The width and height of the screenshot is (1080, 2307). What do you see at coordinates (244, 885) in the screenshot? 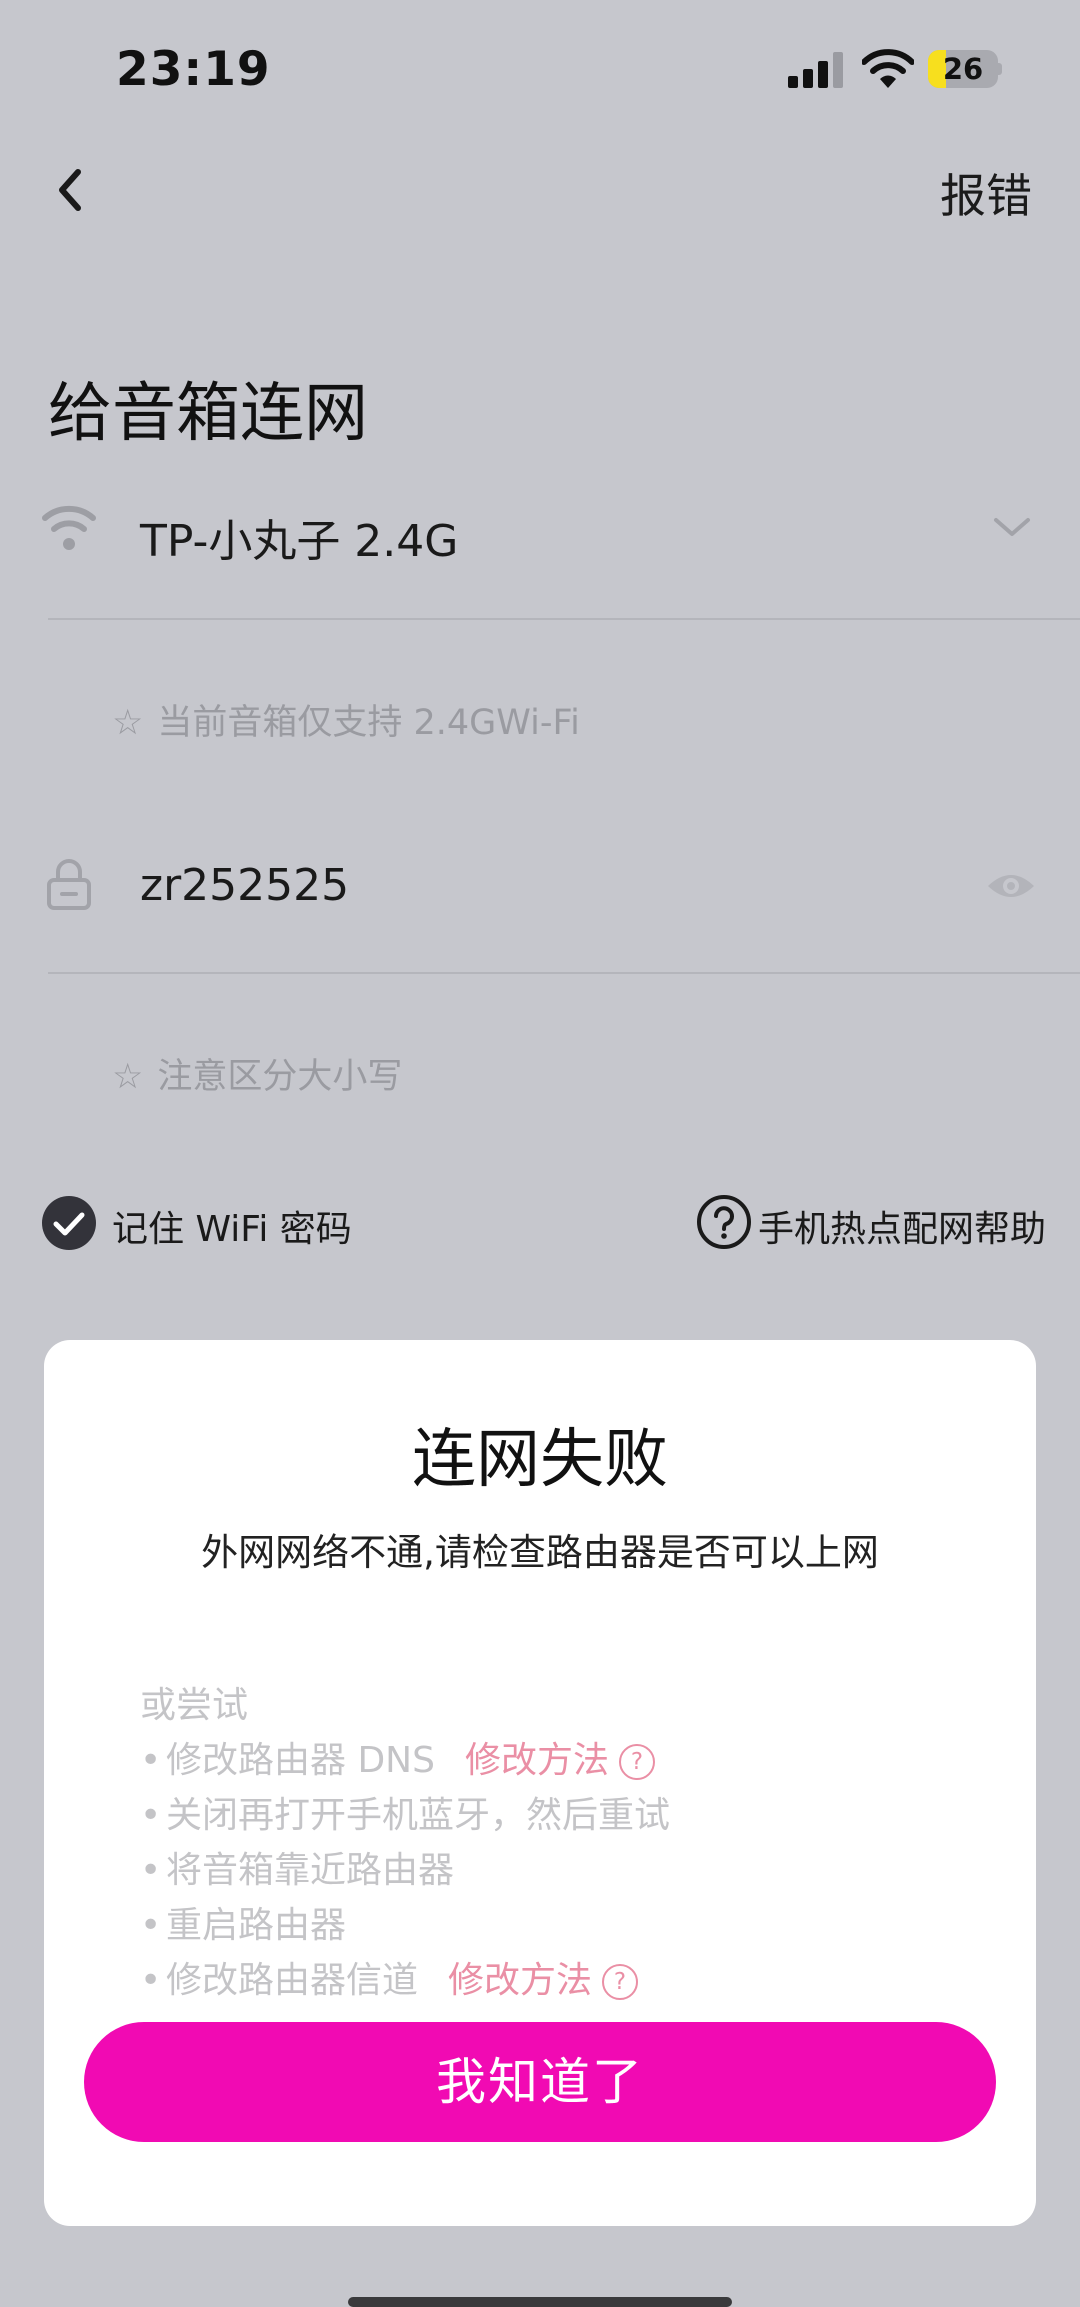
I see `password-input: zr252525` at bounding box center [244, 885].